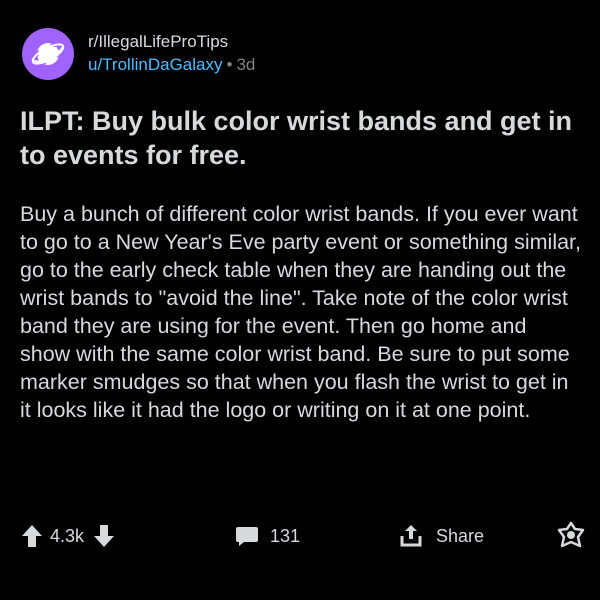 The height and width of the screenshot is (600, 600). I want to click on vote-group: 4.3k, so click(68, 536).